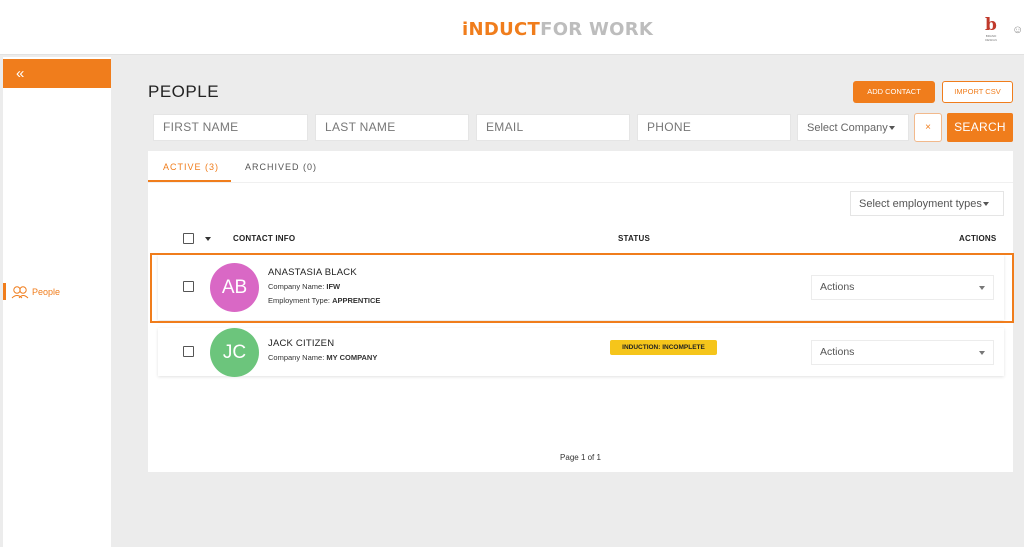 The width and height of the screenshot is (1024, 547). What do you see at coordinates (57, 73) in the screenshot?
I see `sidebar-collapse-button: «` at bounding box center [57, 73].